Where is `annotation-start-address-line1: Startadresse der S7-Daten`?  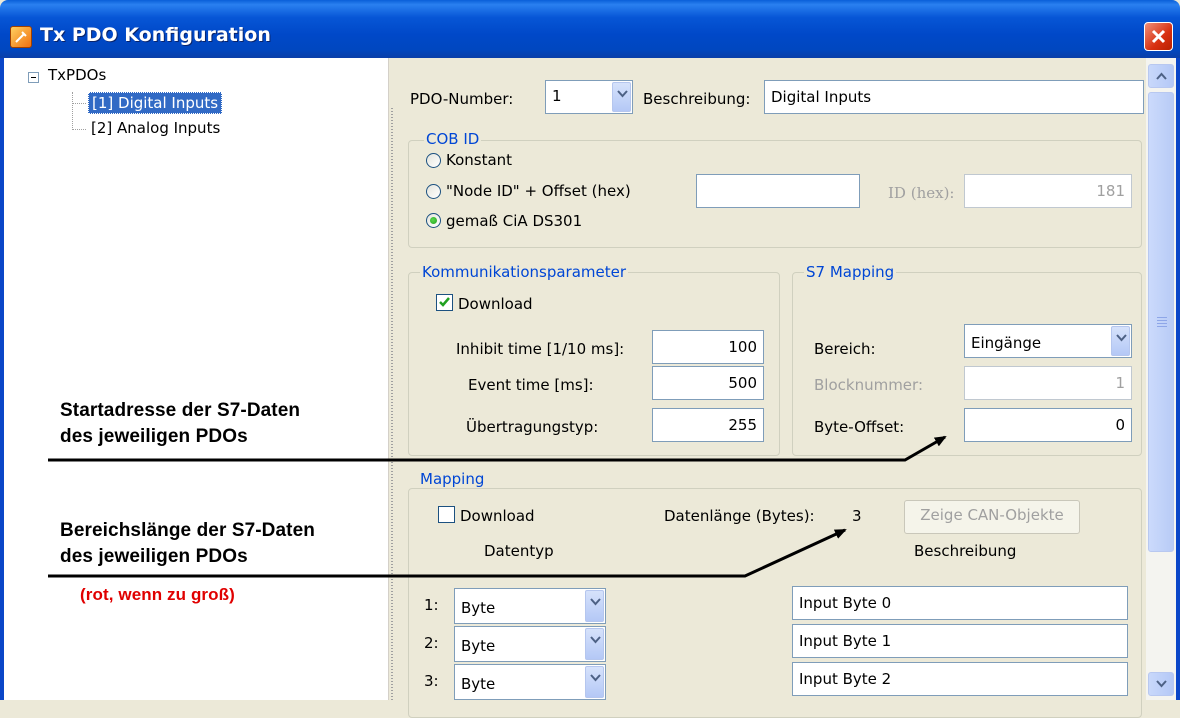
annotation-start-address-line1: Startadresse der S7-Daten is located at coordinates (180, 410).